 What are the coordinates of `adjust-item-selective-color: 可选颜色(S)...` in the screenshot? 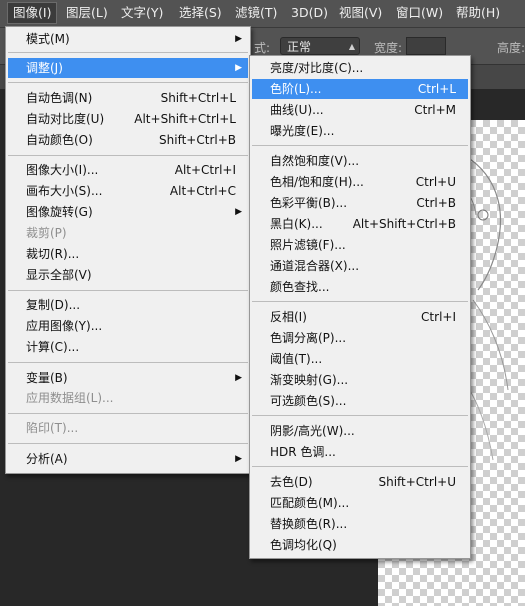 It's located at (360, 401).